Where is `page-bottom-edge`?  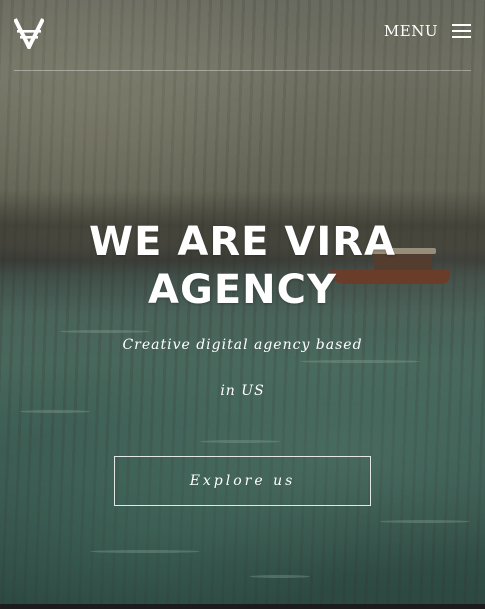 page-bottom-edge is located at coordinates (242, 606).